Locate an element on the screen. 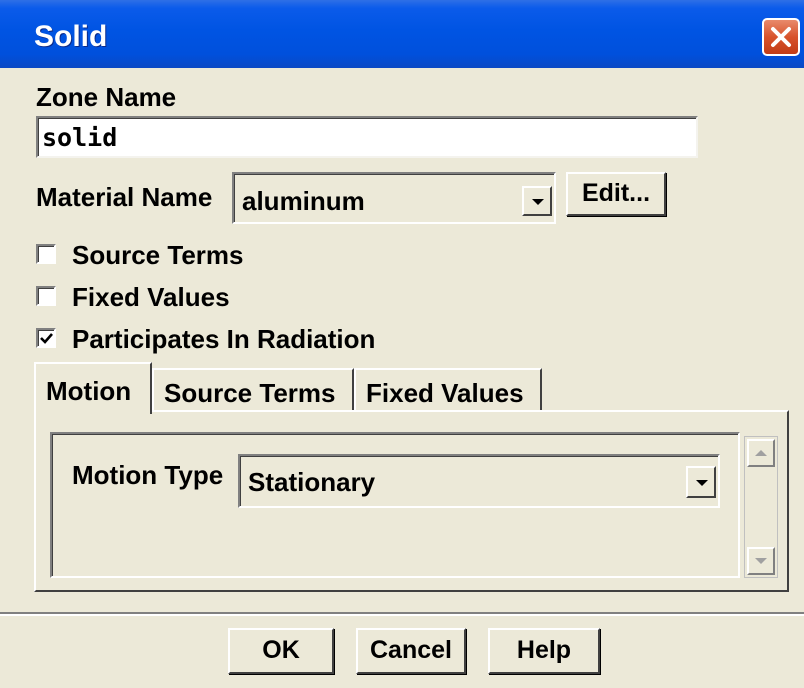 This screenshot has height=688, width=804. participates-in-radiation-checkbox is located at coordinates (46, 338).